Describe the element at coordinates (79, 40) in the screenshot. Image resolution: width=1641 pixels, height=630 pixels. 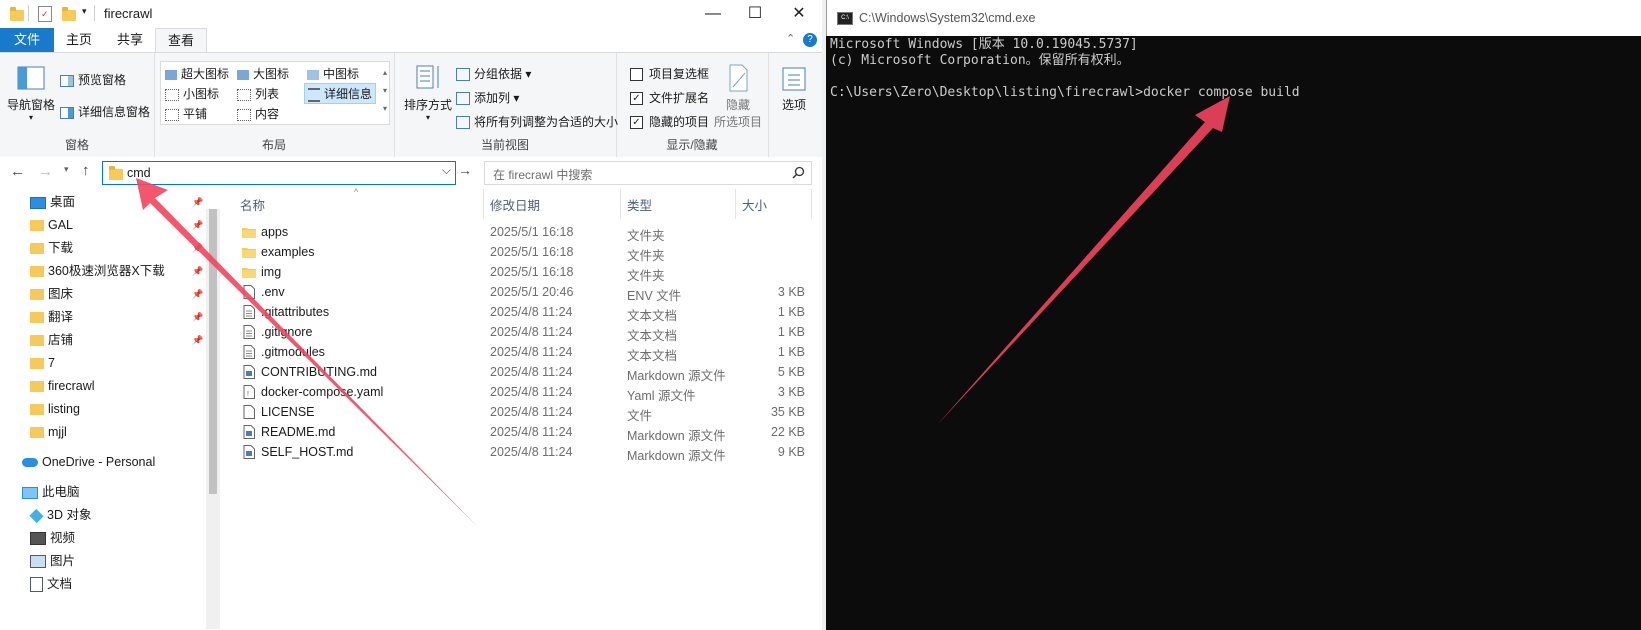
I see `tab-home: 主页` at that location.